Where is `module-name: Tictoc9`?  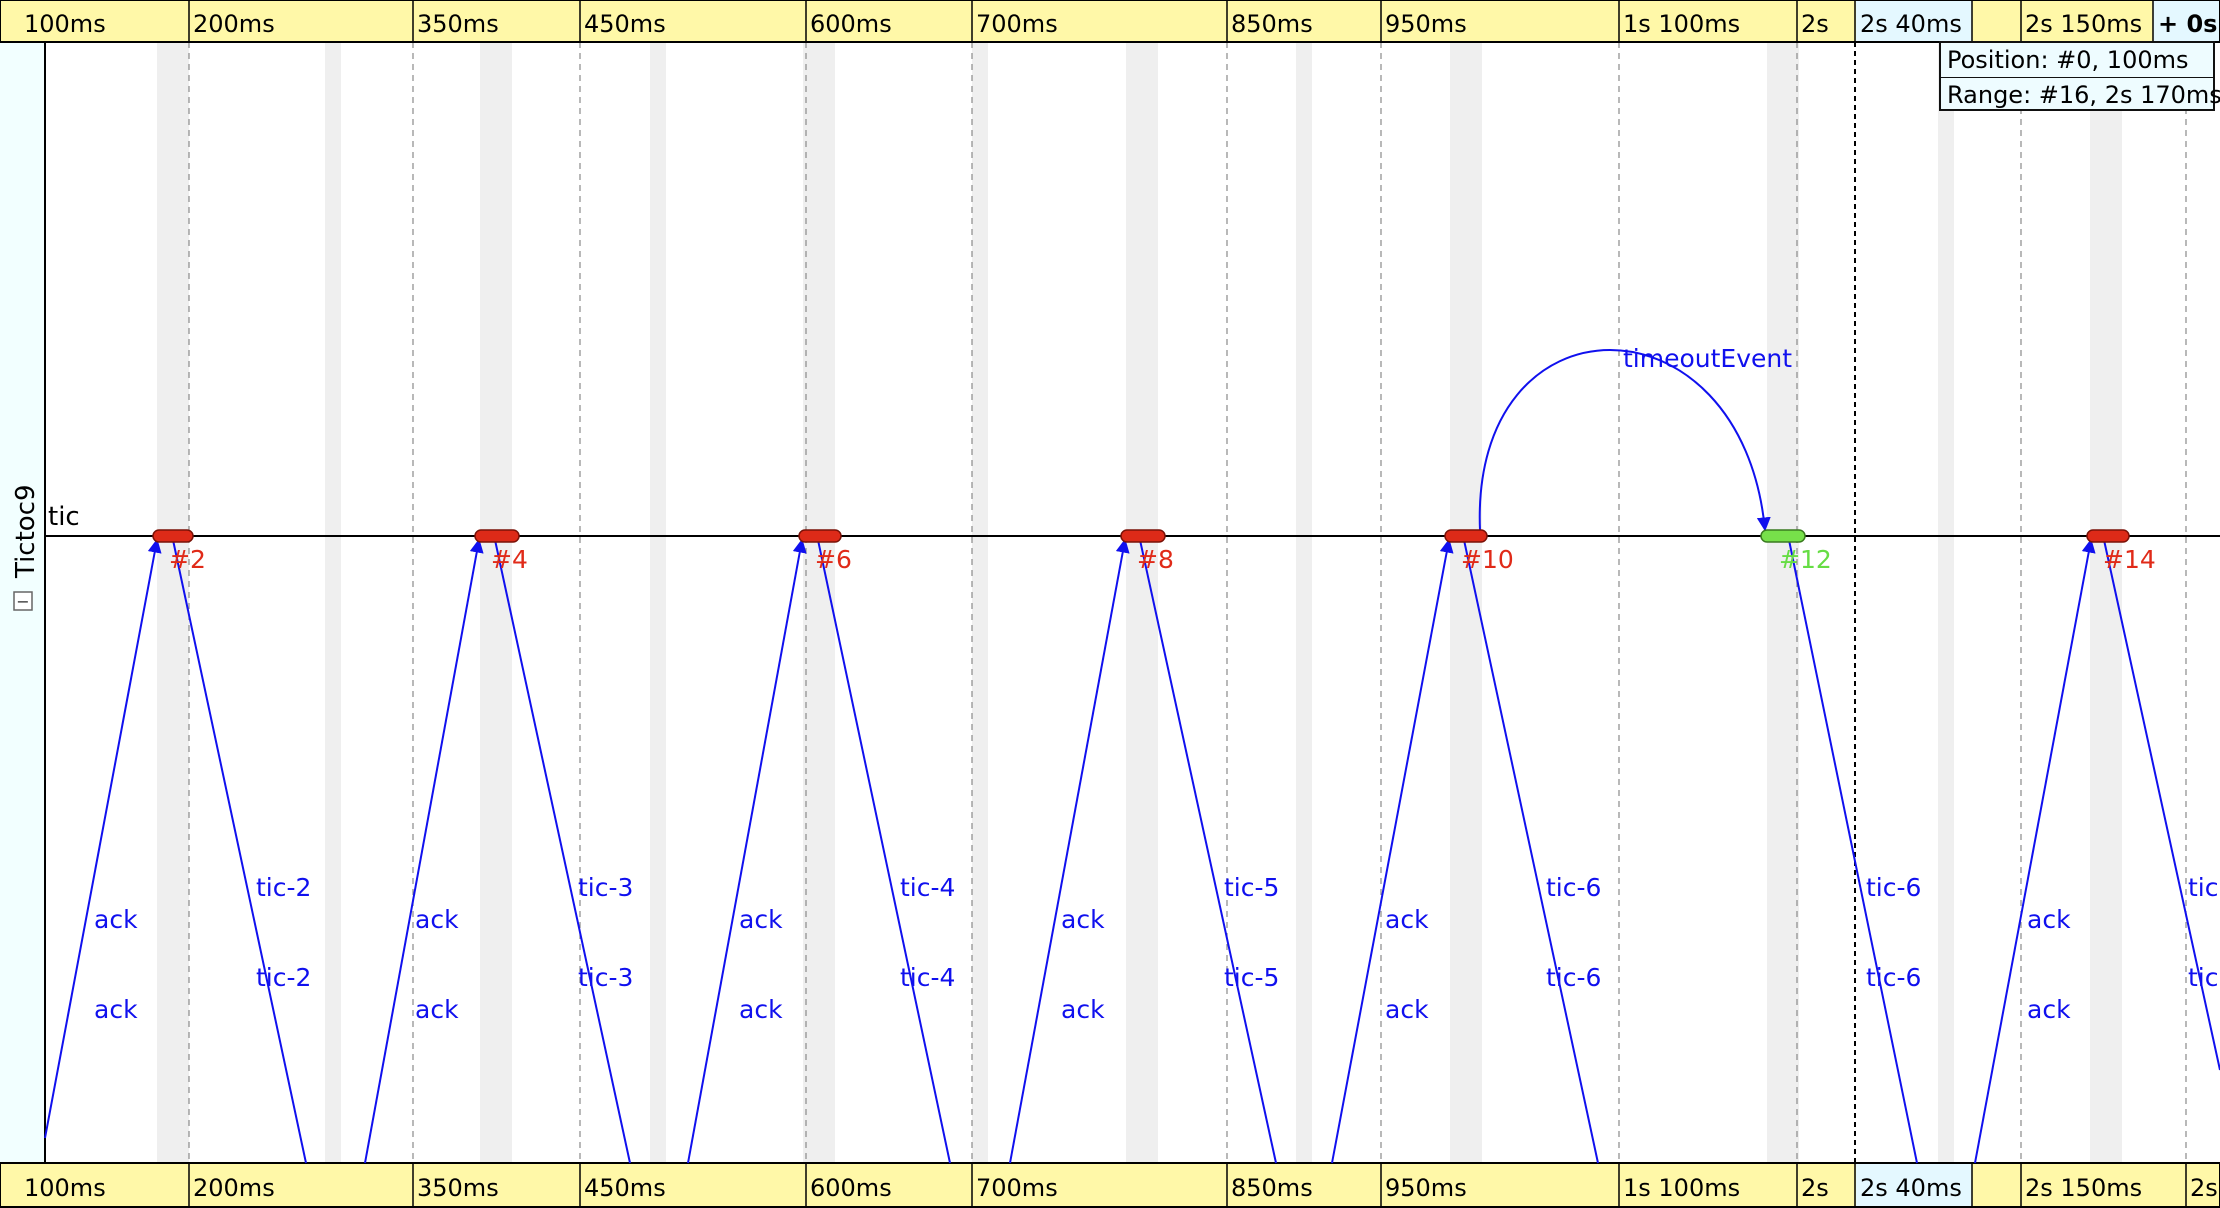 module-name: Tictoc9 is located at coordinates (26, 531).